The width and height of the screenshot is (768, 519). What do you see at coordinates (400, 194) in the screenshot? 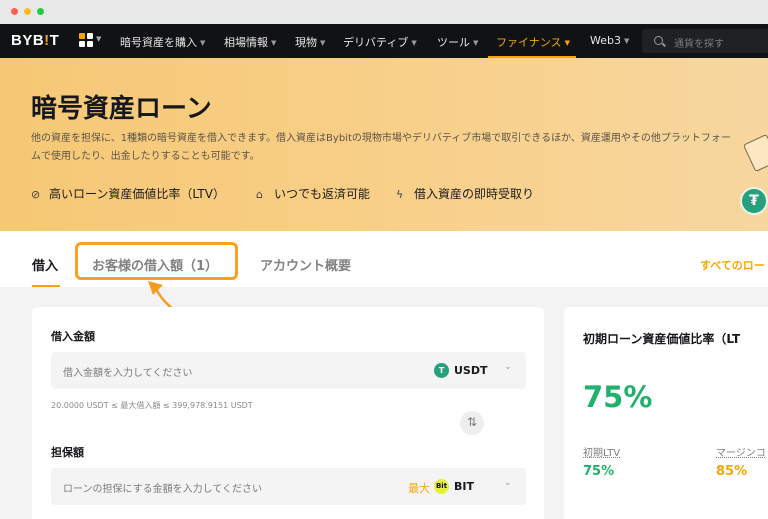
I see `lightning-icon: ϟ` at bounding box center [400, 194].